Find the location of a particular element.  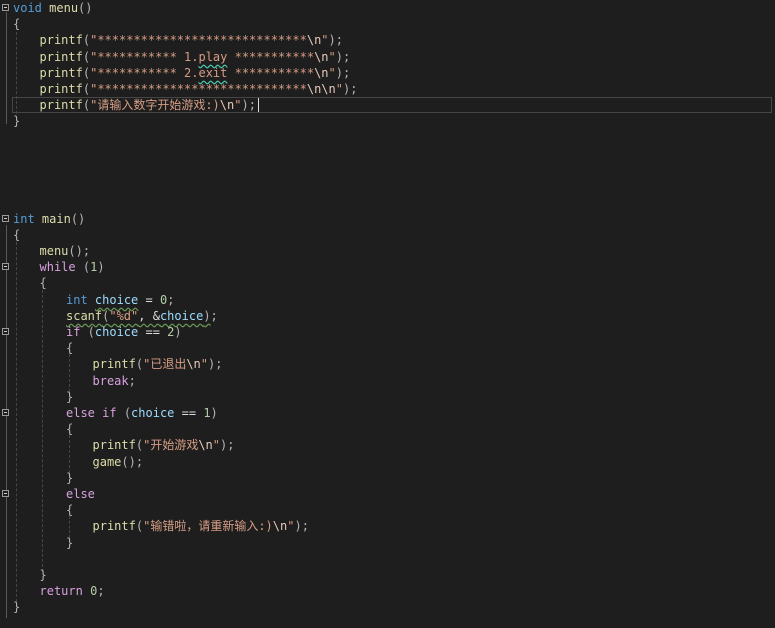

code-token: "*********** 1. is located at coordinates (144, 56).